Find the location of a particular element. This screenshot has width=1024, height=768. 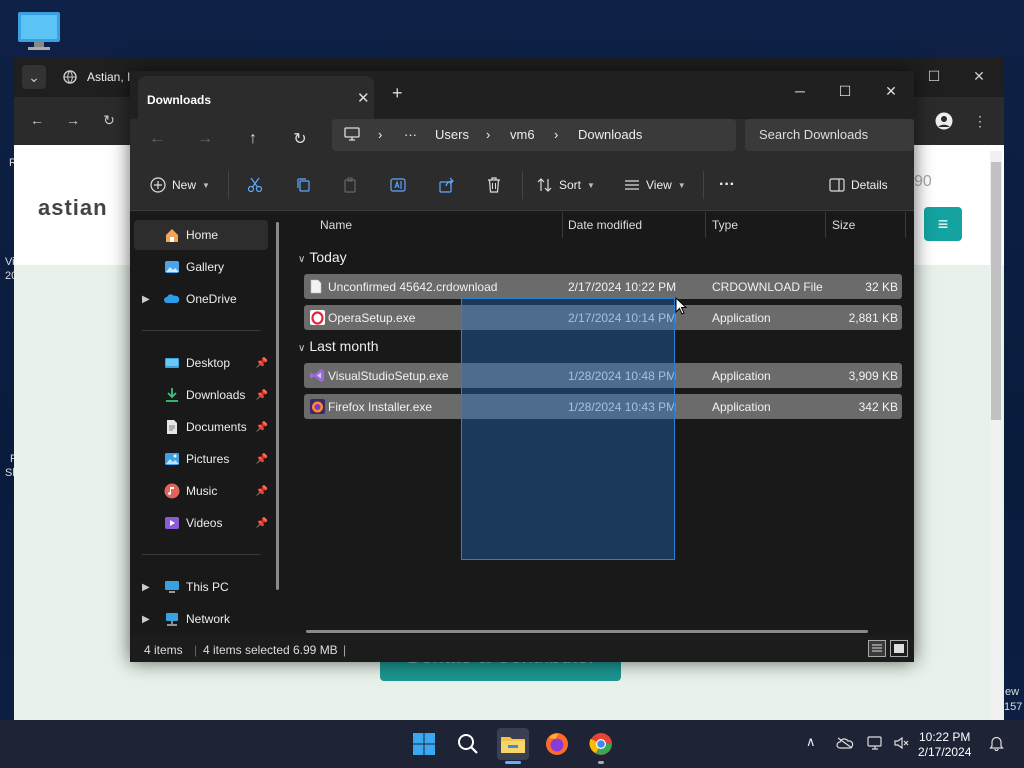

sidebar-item-gallery: Gallery is located at coordinates (201, 267).